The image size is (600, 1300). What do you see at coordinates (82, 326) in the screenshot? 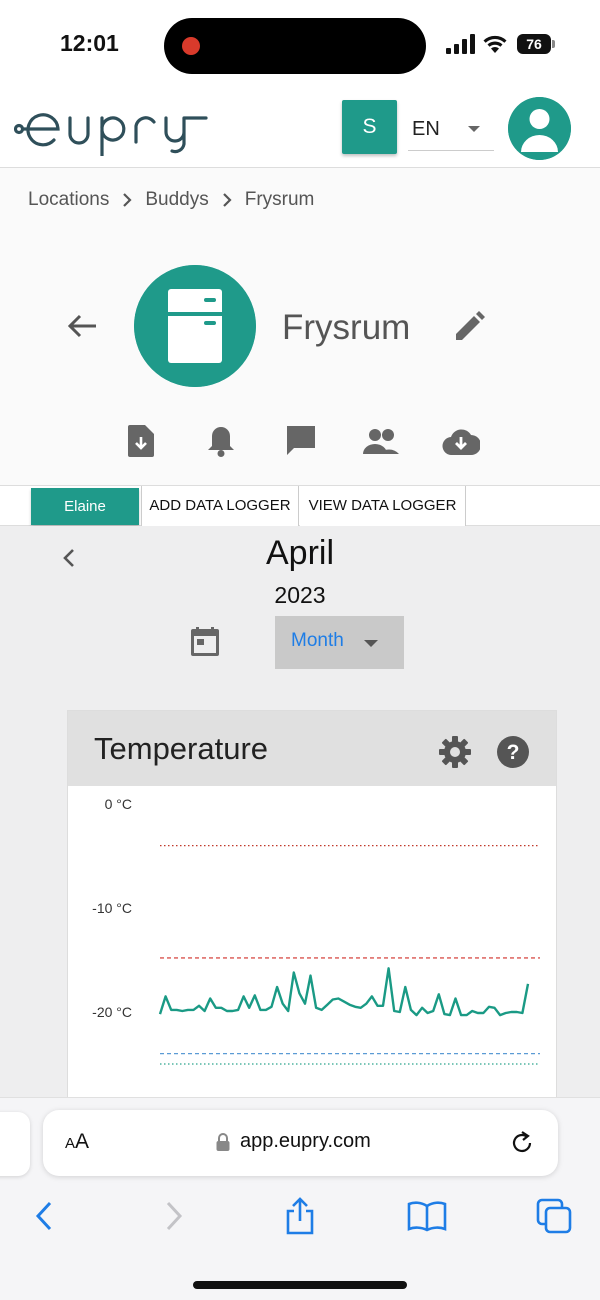
I see `back-arrow-icon` at bounding box center [82, 326].